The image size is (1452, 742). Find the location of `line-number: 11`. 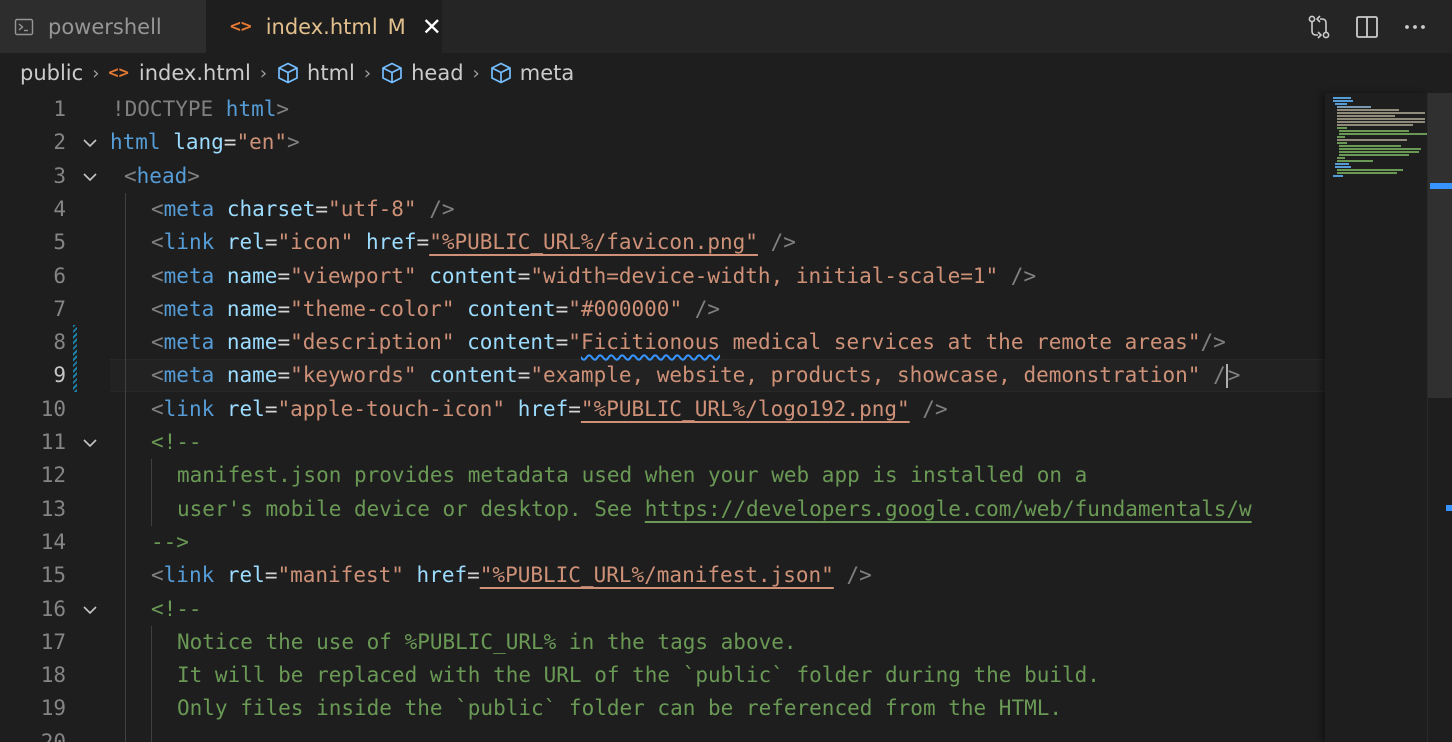

line-number: 11 is located at coordinates (53, 442).